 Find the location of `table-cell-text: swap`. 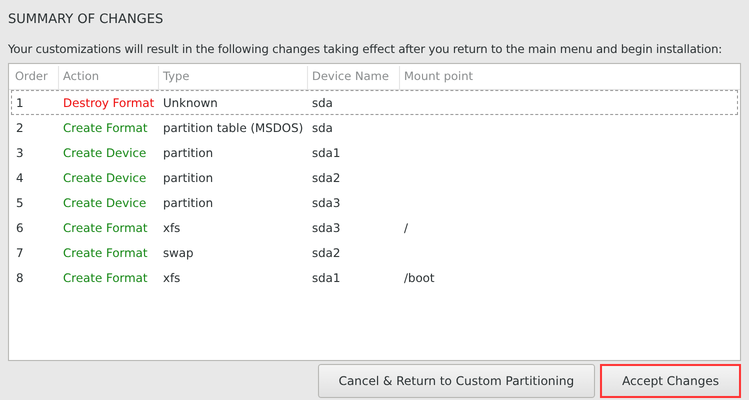

table-cell-text: swap is located at coordinates (178, 253).